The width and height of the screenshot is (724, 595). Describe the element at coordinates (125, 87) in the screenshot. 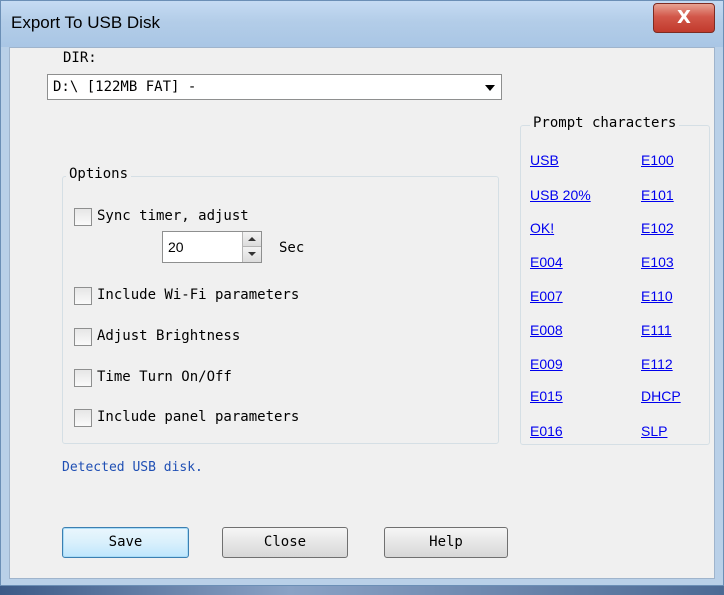

I see `dir-dropdown-value: D:\ [122MB FAT] -` at that location.